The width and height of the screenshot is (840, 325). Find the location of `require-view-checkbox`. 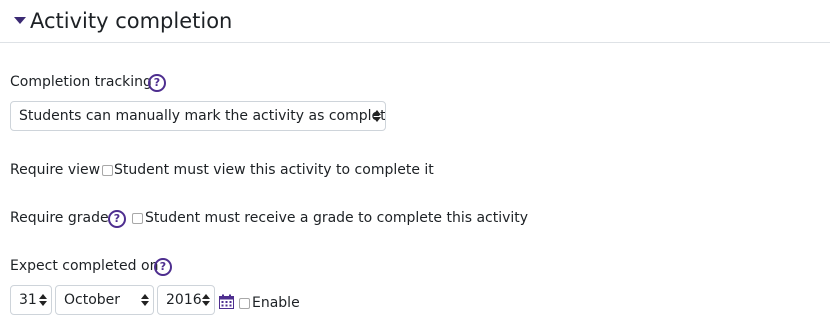

require-view-checkbox is located at coordinates (107, 170).